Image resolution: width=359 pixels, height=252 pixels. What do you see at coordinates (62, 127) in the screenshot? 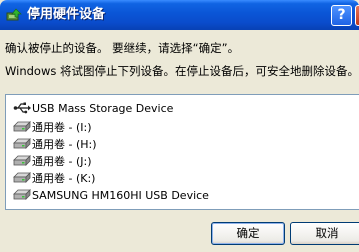
I see `device-label: 通用卷 - (I:)` at bounding box center [62, 127].